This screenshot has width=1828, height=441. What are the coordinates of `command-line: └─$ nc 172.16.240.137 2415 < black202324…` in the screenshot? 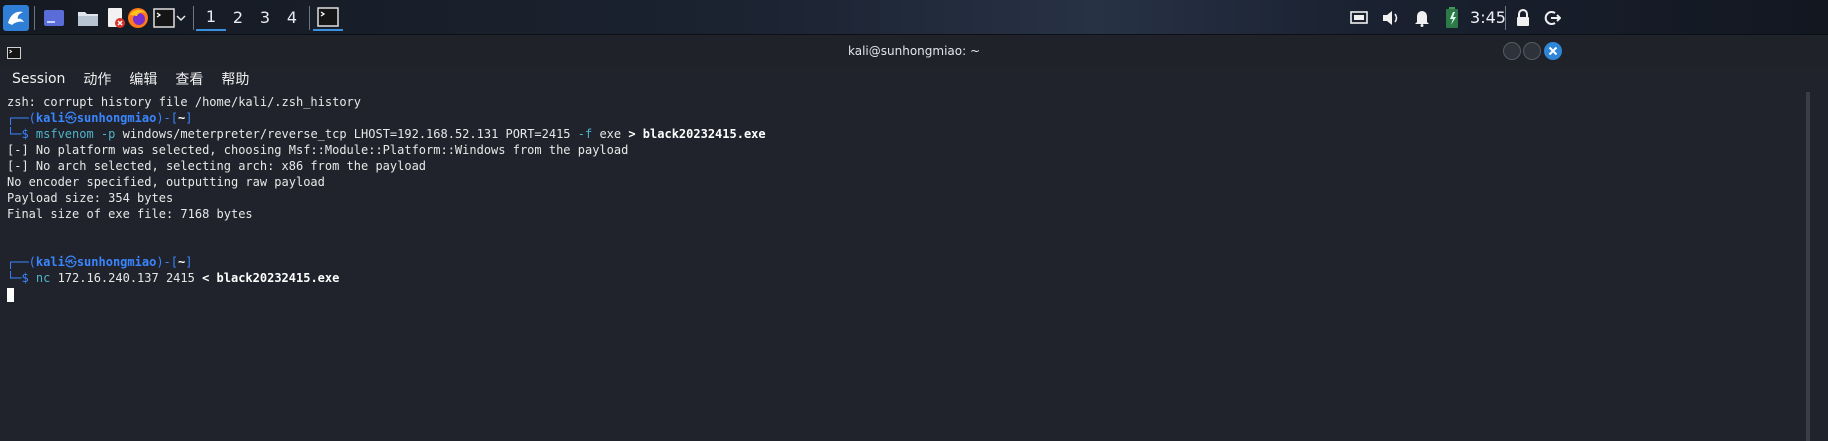 It's located at (173, 278).